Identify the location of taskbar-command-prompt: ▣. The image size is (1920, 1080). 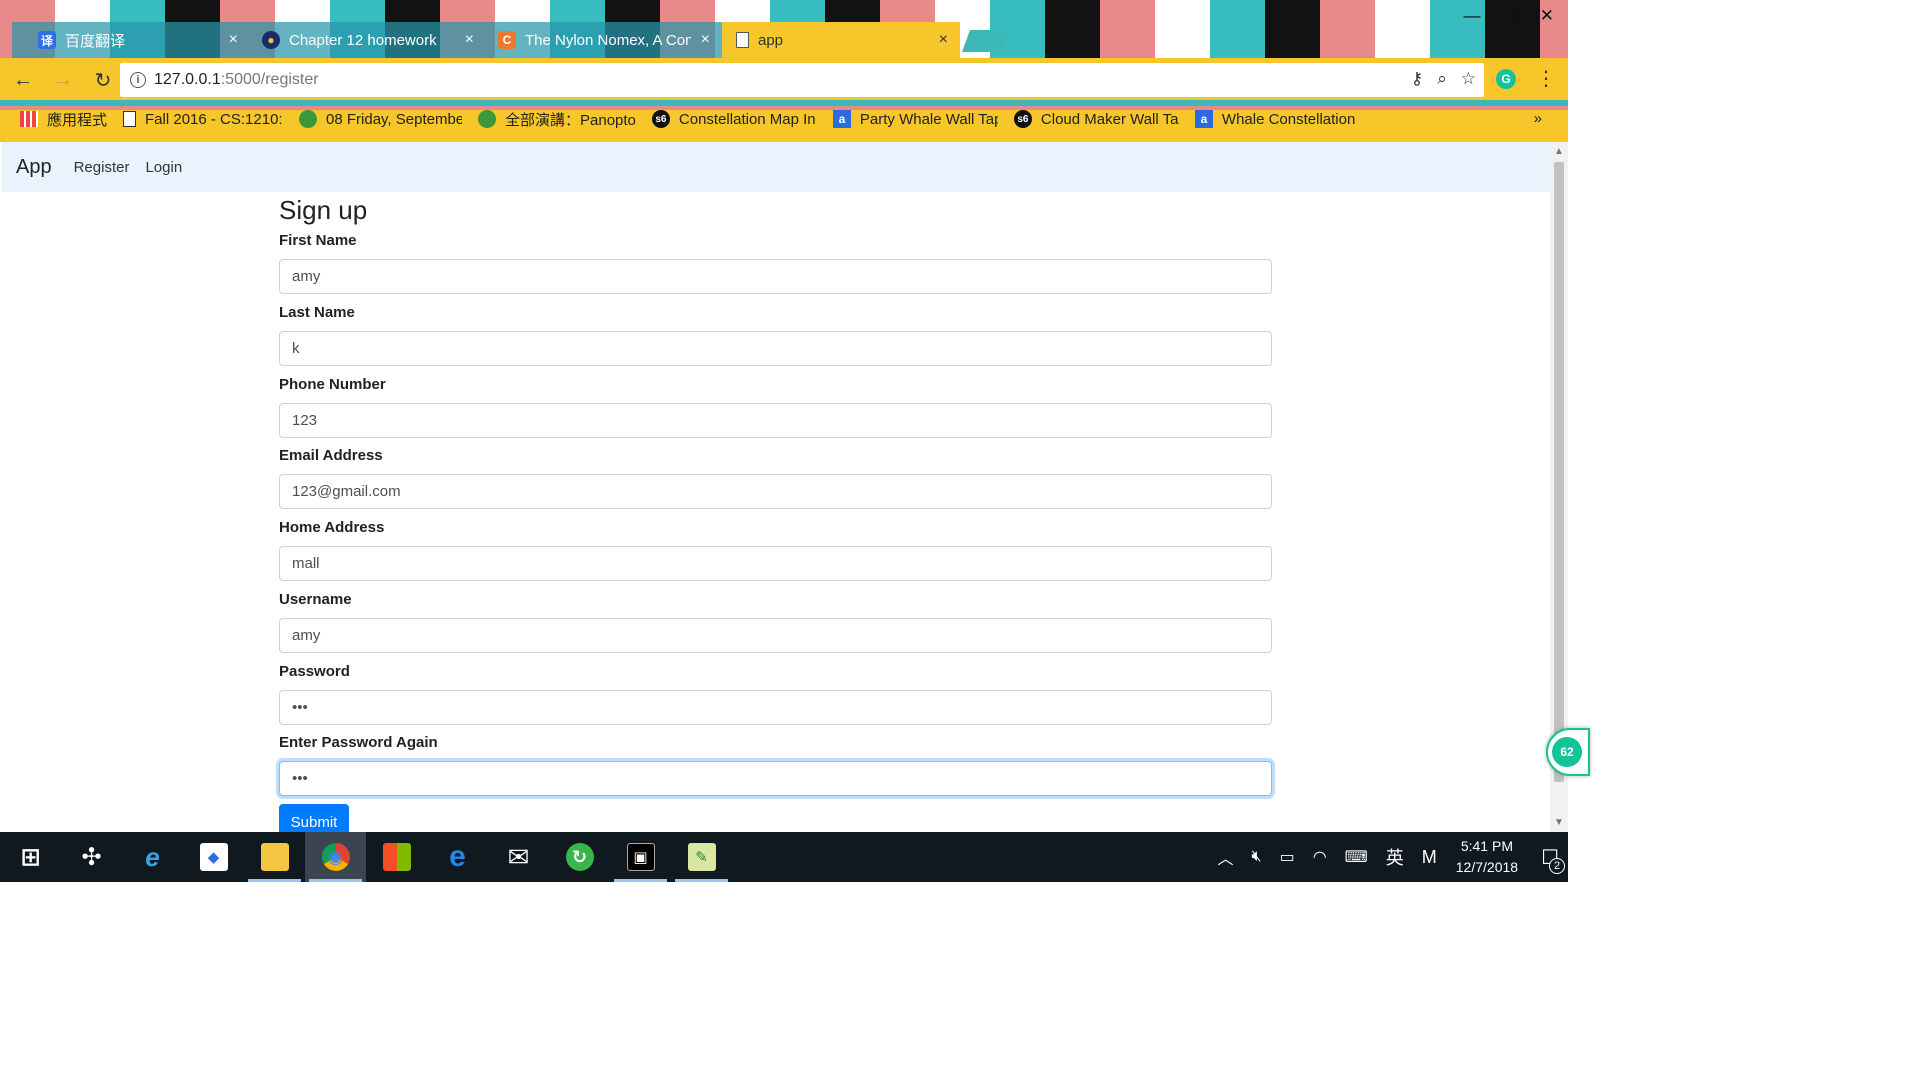
(640, 857).